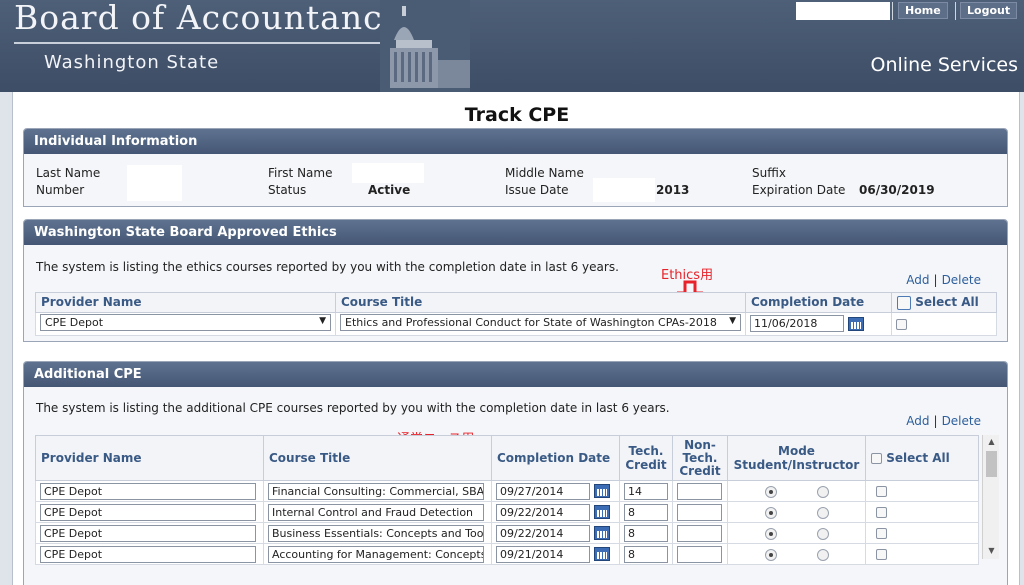 This screenshot has height=585, width=1024. What do you see at coordinates (515, 141) in the screenshot?
I see `individual-info-heading: Individual Information` at bounding box center [515, 141].